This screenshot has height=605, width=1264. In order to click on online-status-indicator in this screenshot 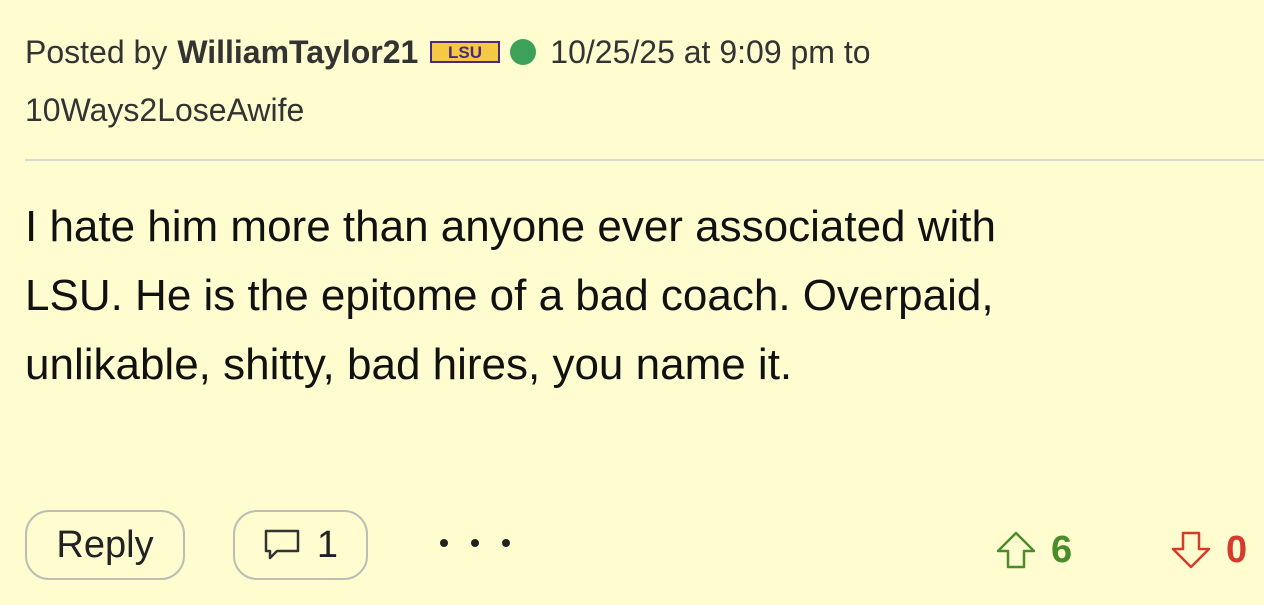, I will do `click(523, 52)`.